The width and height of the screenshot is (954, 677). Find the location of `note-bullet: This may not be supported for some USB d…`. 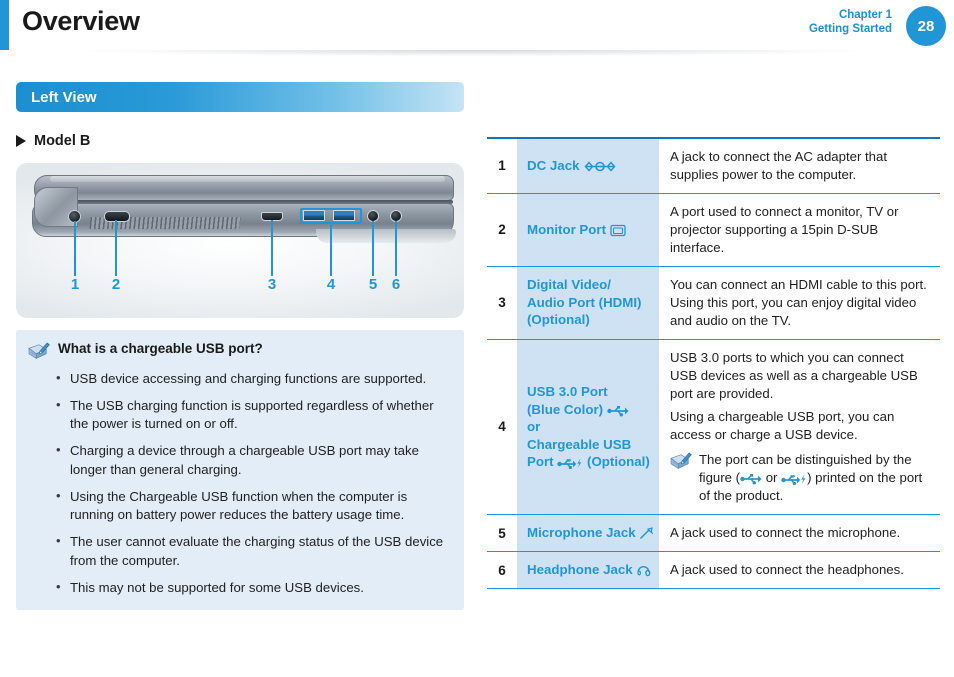

note-bullet: This may not be supported for some USB d… is located at coordinates (253, 588).